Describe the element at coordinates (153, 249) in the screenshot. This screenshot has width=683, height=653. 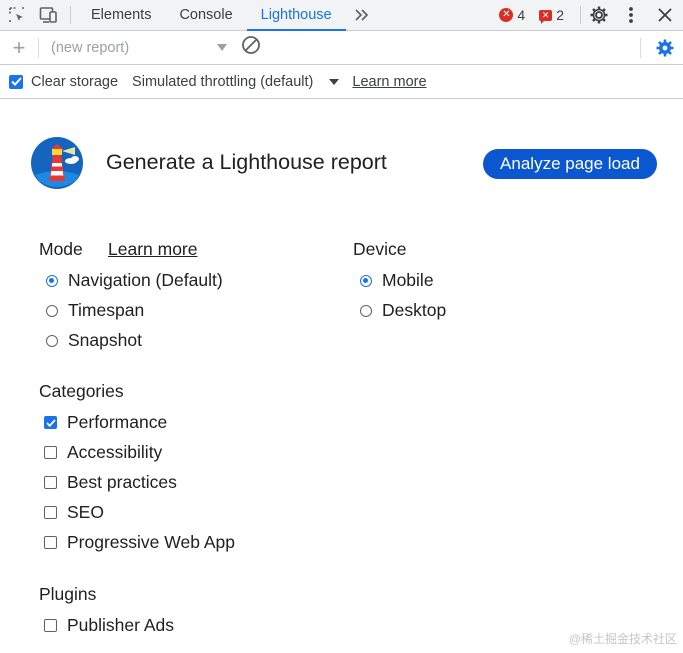
I see `mode-learn-more-link: Learn more` at that location.